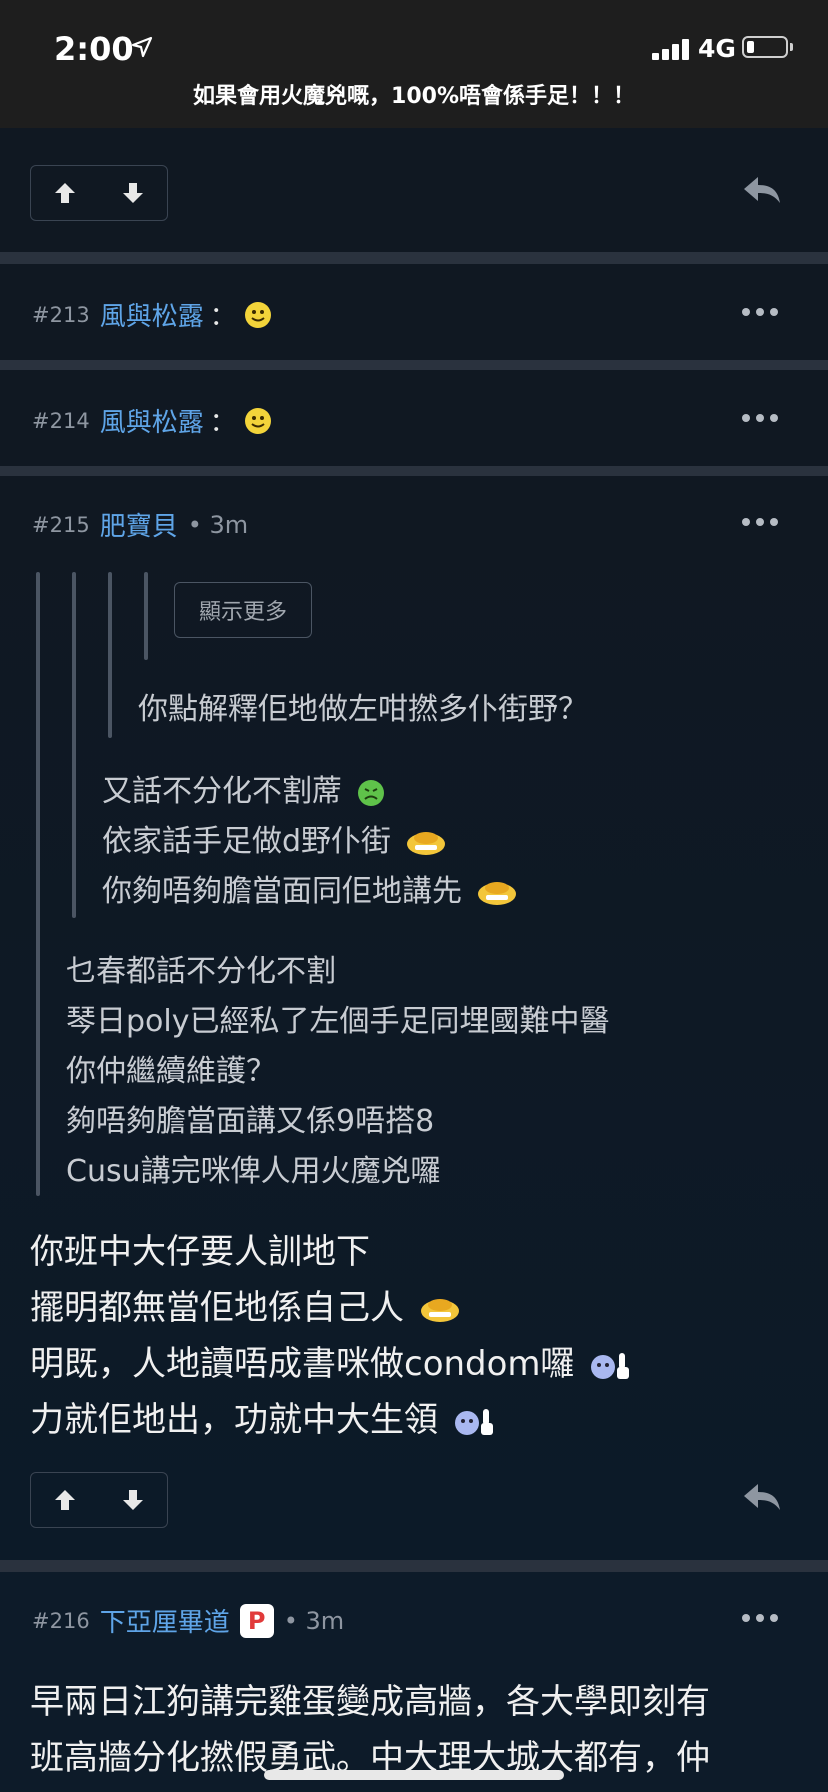 This screenshot has height=1792, width=828. What do you see at coordinates (414, 64) in the screenshot?
I see `status-bar: 2:00 4G 如果會用火魔兇嘅，100%唔會係手足！！！` at bounding box center [414, 64].